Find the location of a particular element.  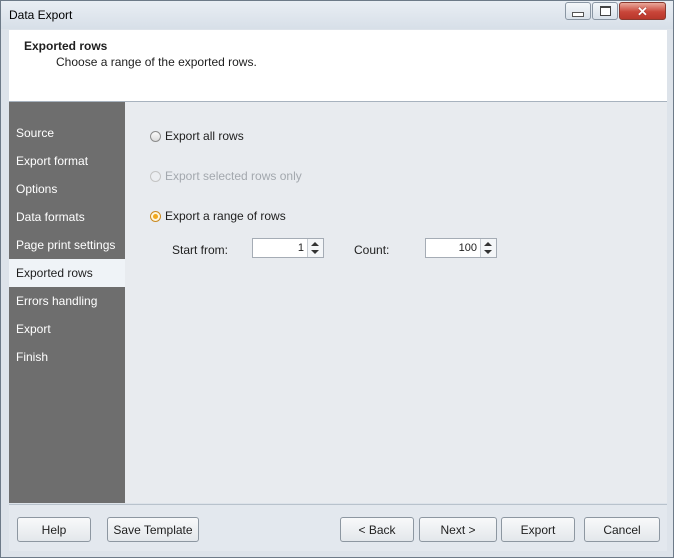

export-range-radio is located at coordinates (155, 216).